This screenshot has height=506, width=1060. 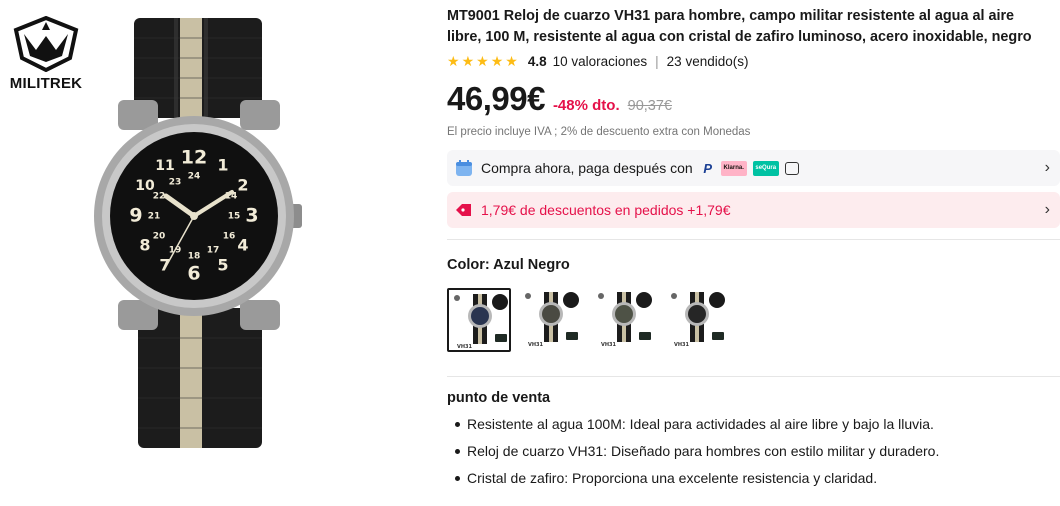 I want to click on price-row: 46,99€ -48% dto. 90,37€, so click(x=559, y=99).